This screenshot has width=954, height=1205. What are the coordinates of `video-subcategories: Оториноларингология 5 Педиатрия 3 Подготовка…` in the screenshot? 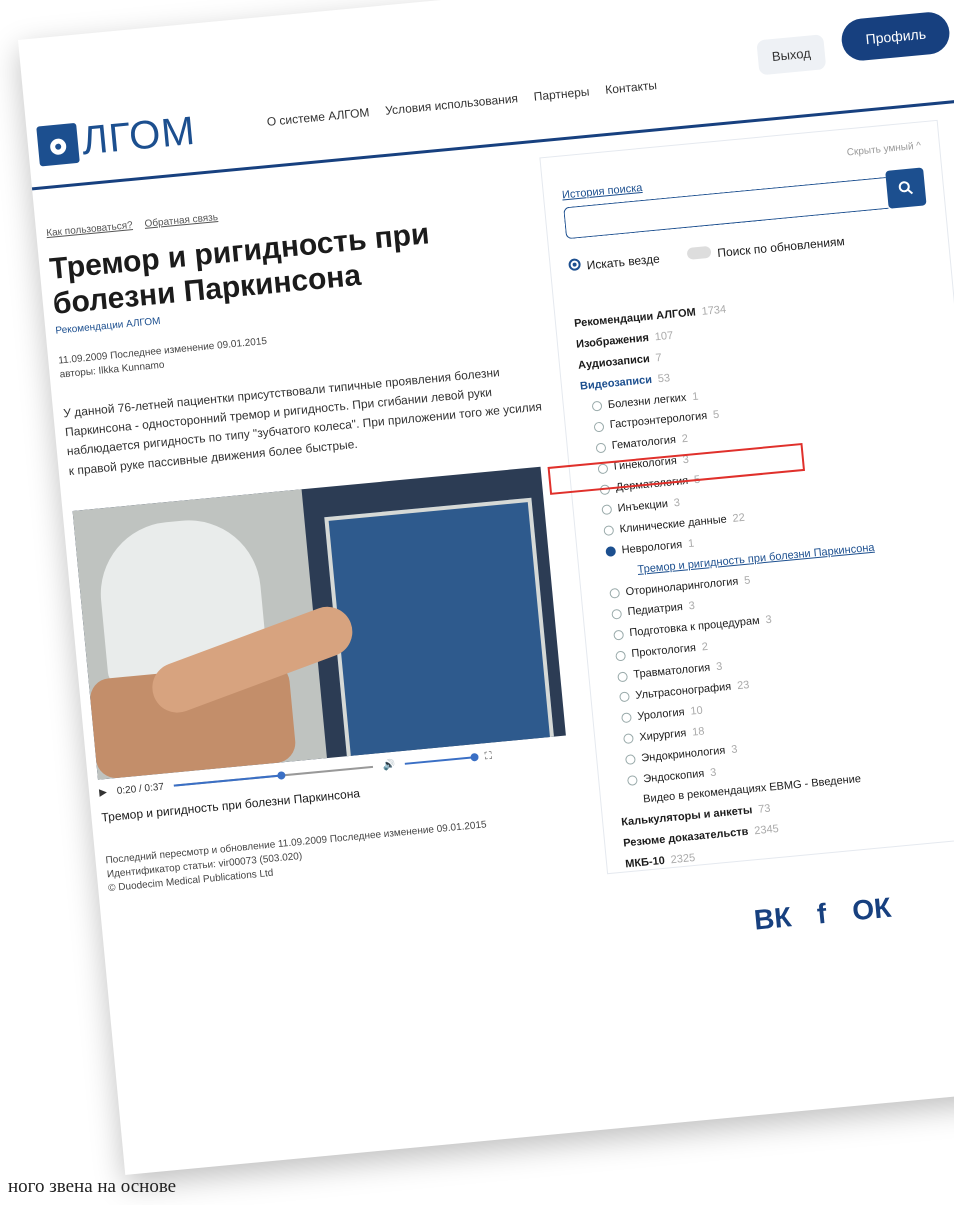 It's located at (776, 671).